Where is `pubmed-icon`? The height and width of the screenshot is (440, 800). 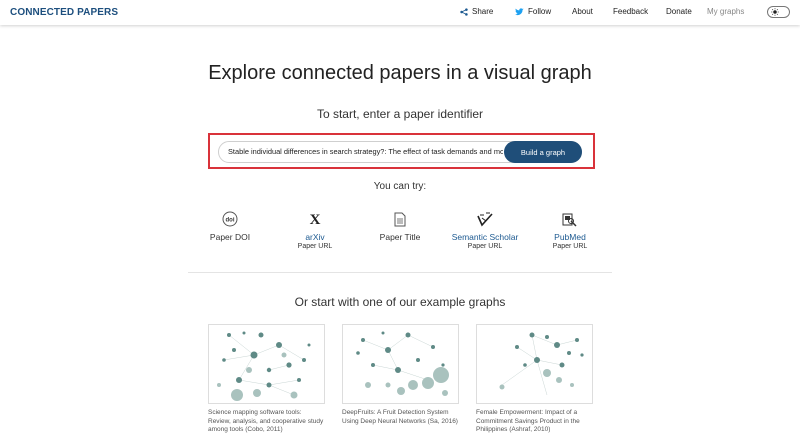
pubmed-icon is located at coordinates (569, 220).